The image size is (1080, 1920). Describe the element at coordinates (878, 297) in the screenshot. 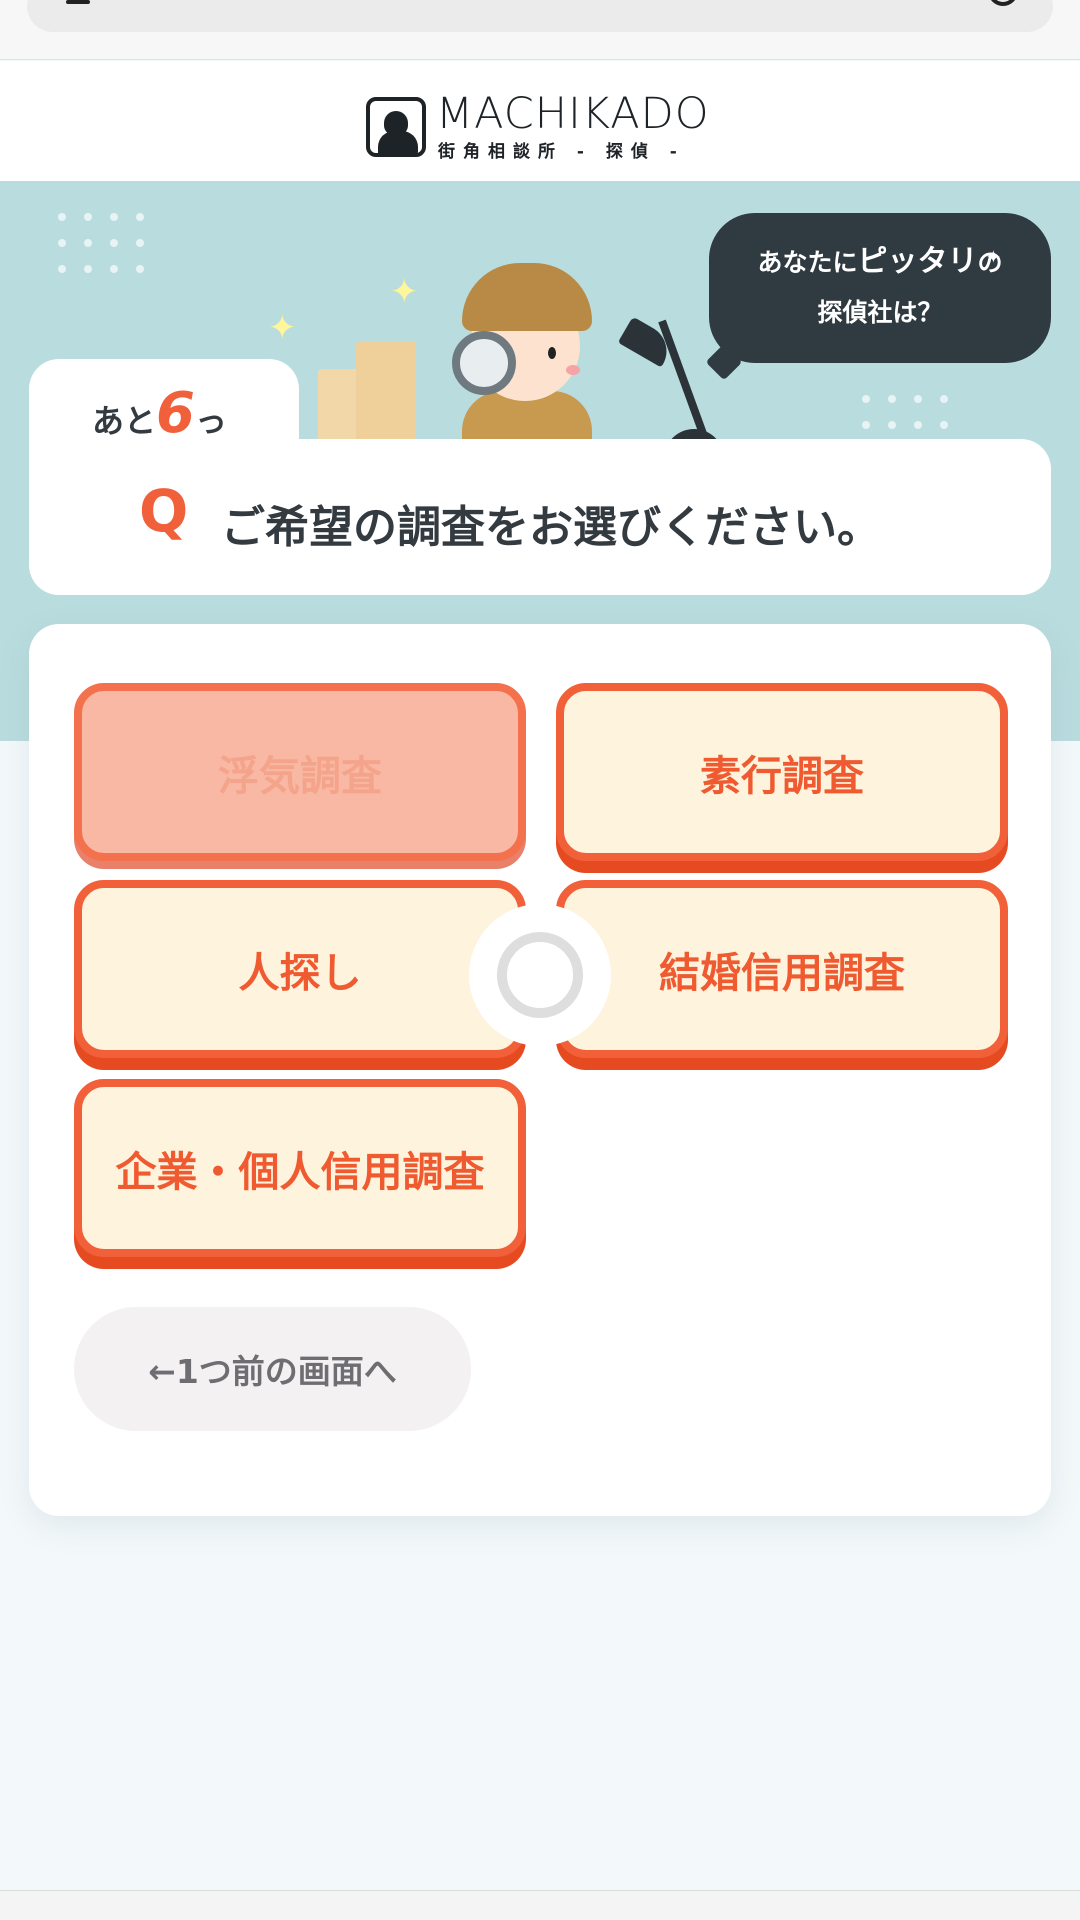

I see `speech-bubble: ✦ あなたにピッタリの 探偵社は？` at that location.